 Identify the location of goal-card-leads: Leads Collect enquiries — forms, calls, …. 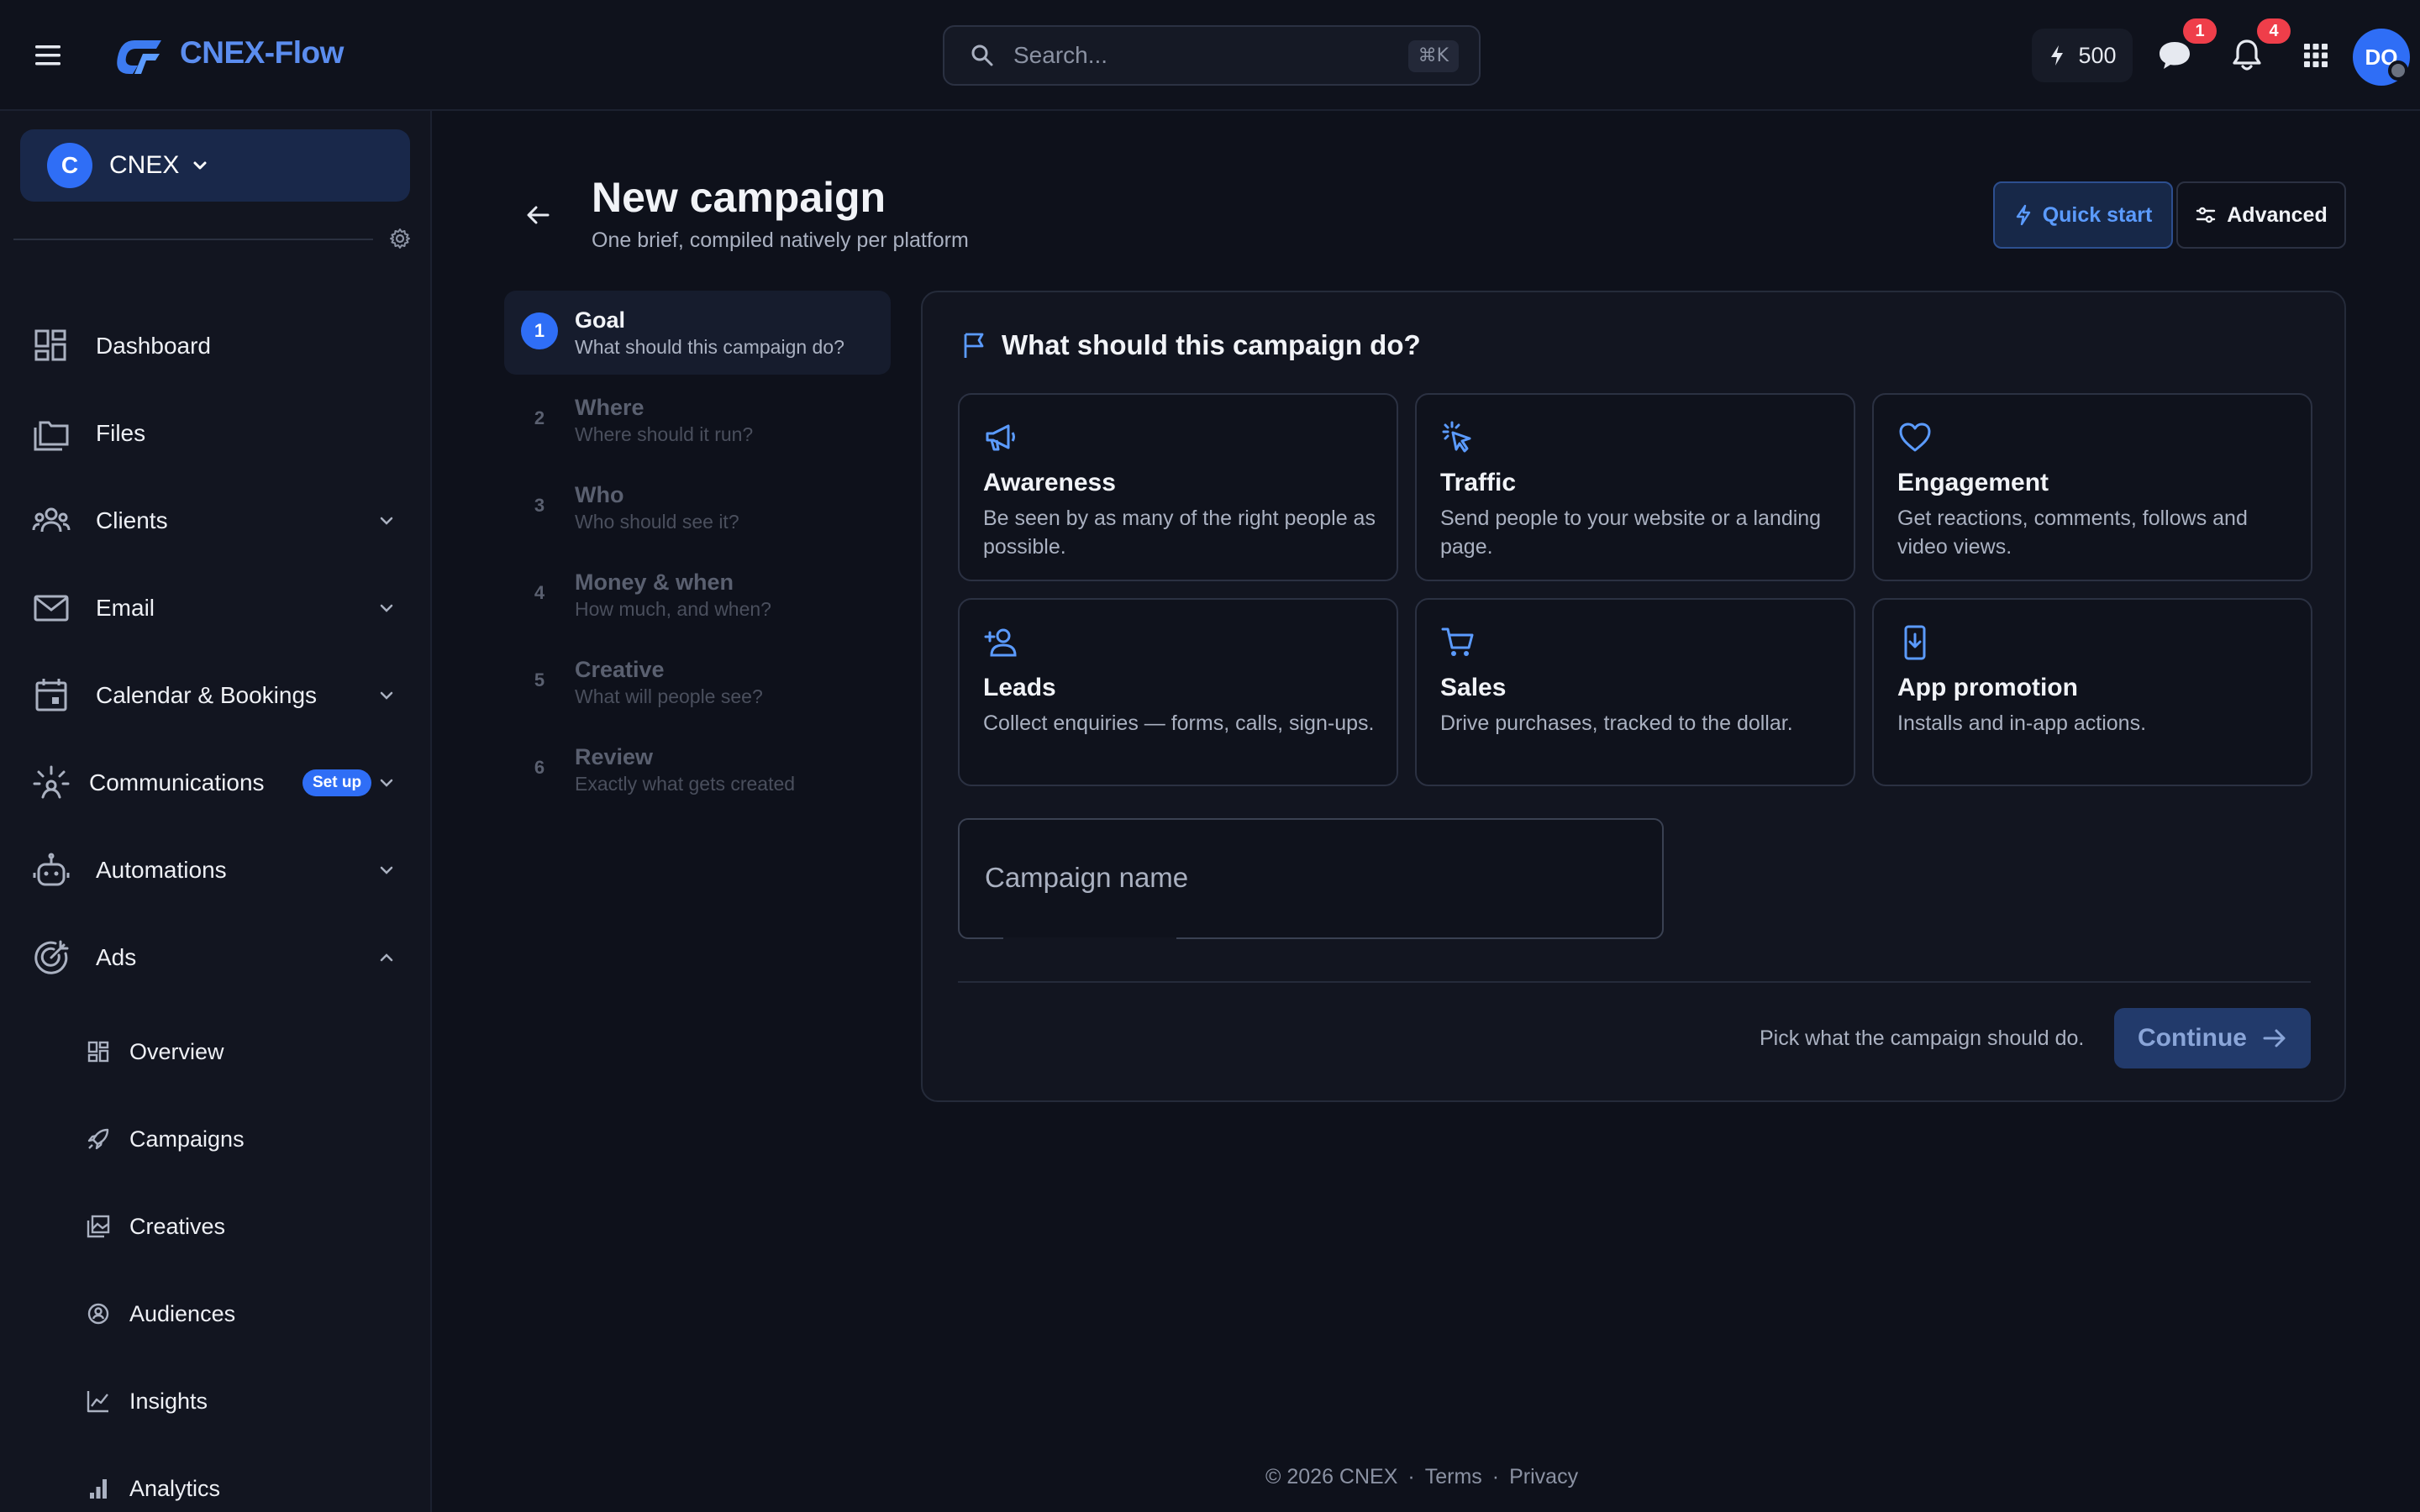
(1178, 692).